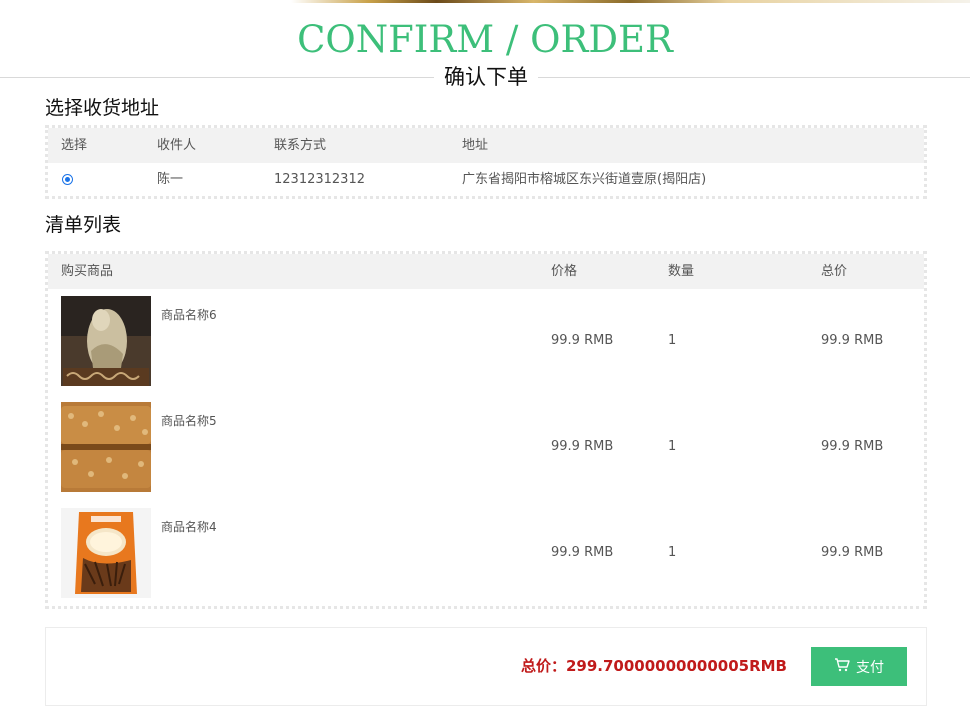  I want to click on product-image-brittle, so click(106, 447).